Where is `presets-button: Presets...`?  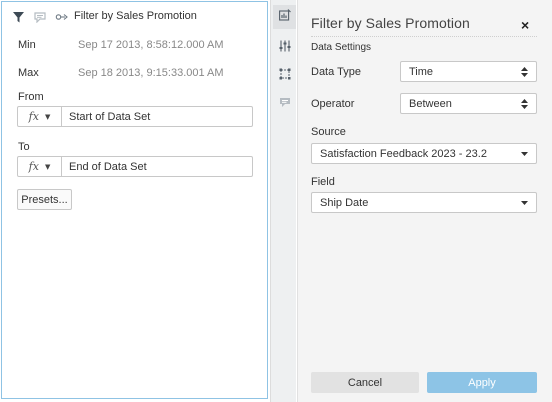
presets-button: Presets... is located at coordinates (44, 199).